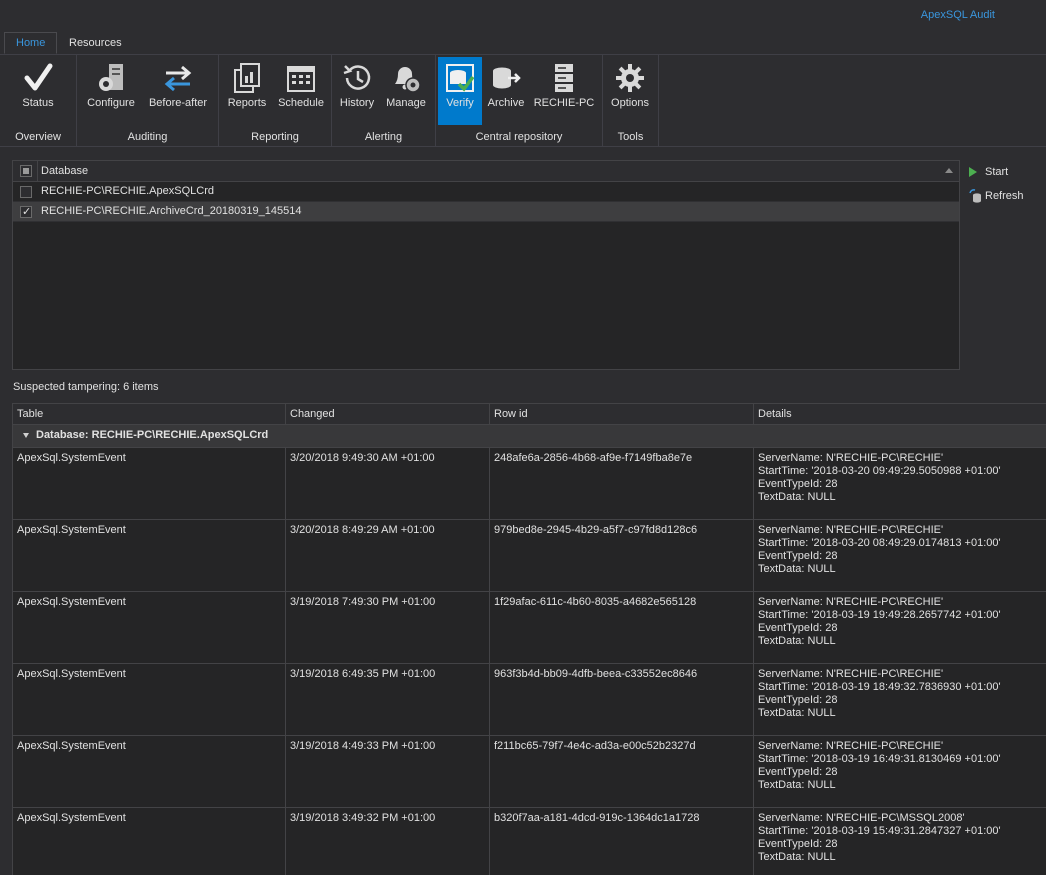 The width and height of the screenshot is (1046, 875). I want to click on group-label-tools: Tools, so click(630, 137).